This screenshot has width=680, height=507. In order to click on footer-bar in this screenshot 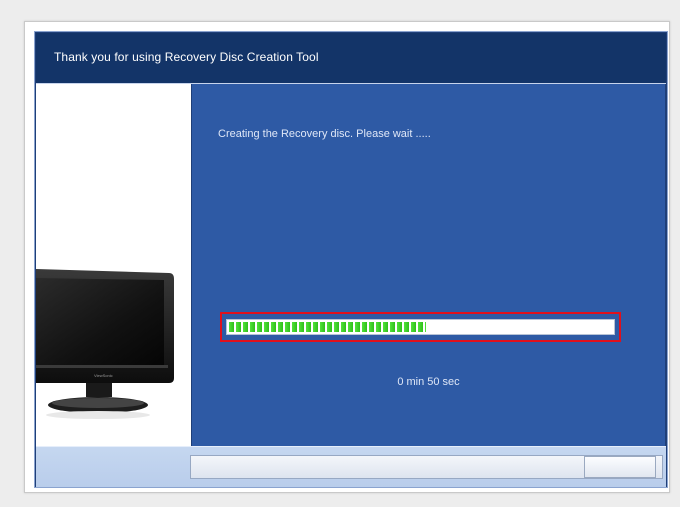, I will do `click(351, 466)`.